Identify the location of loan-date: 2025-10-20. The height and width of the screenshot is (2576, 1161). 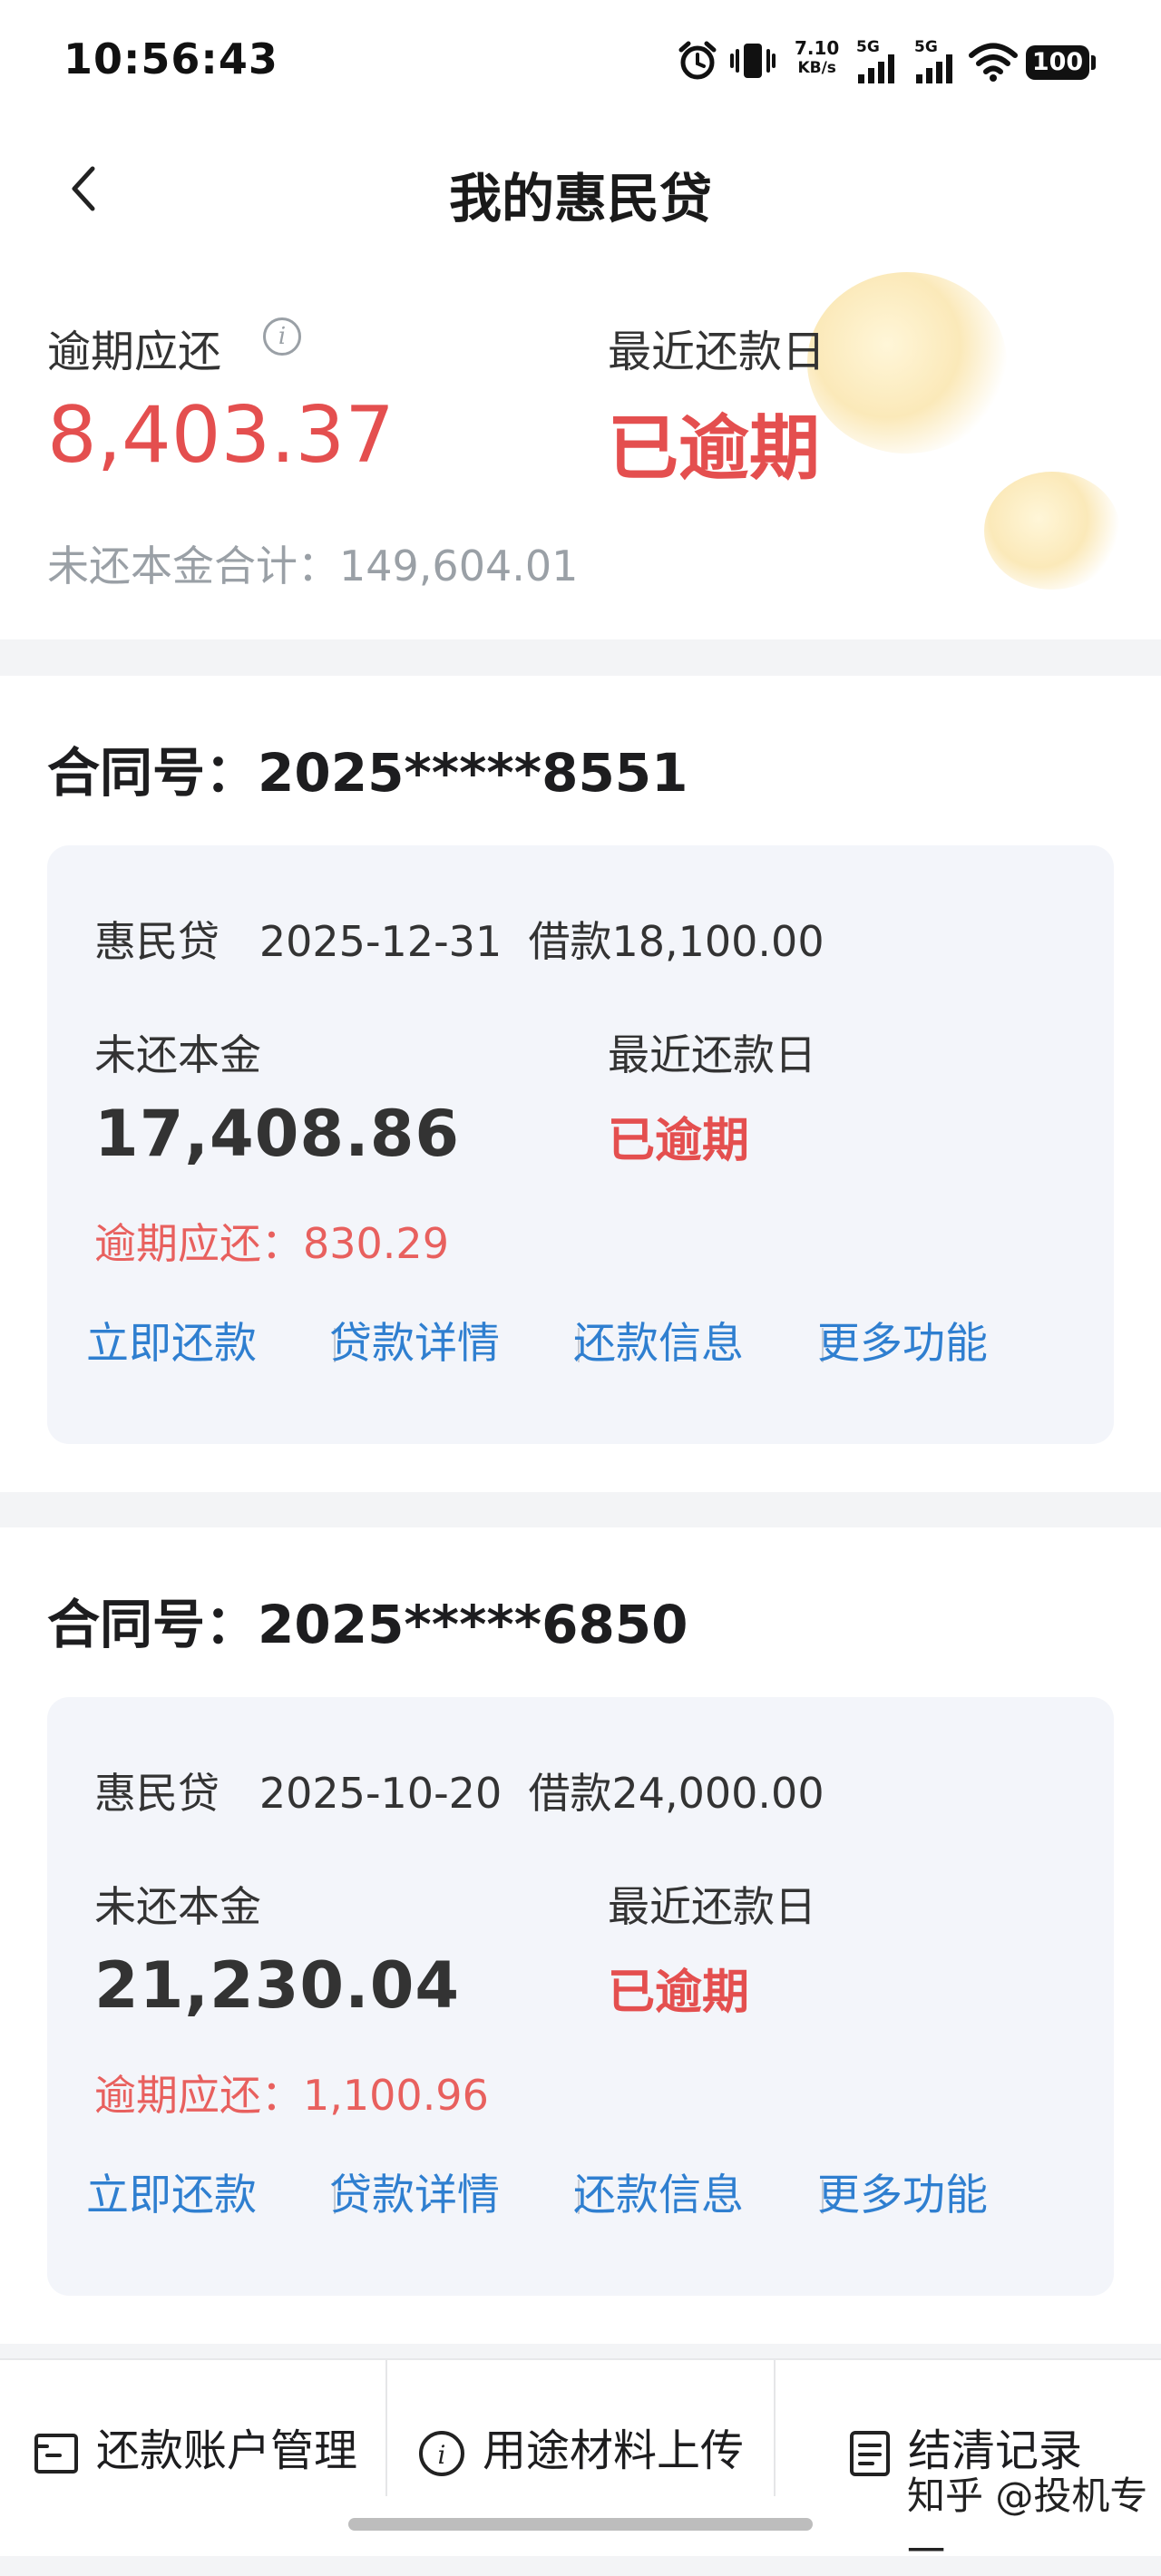
(380, 1793).